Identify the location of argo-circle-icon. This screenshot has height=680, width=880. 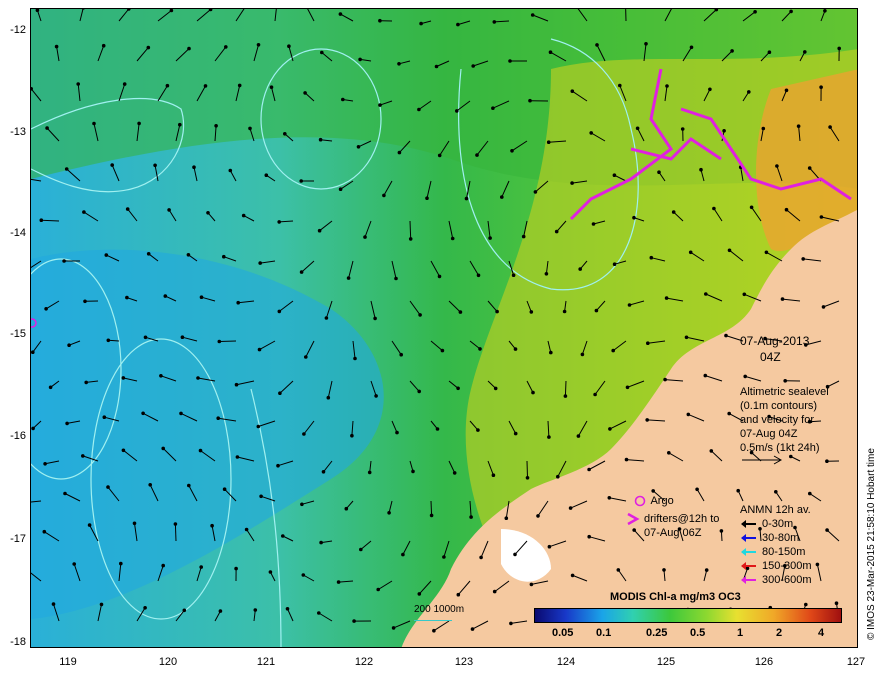
(640, 501).